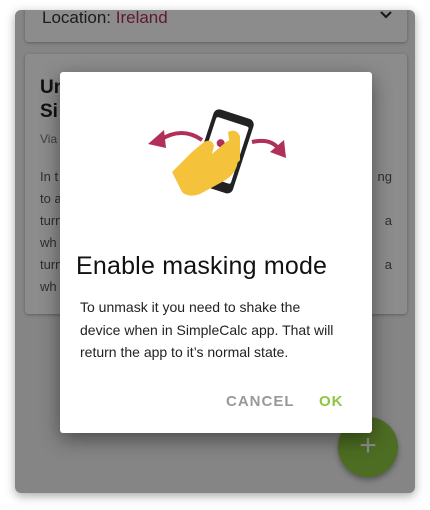 The width and height of the screenshot is (430, 510). I want to click on ok-button: OK, so click(331, 401).